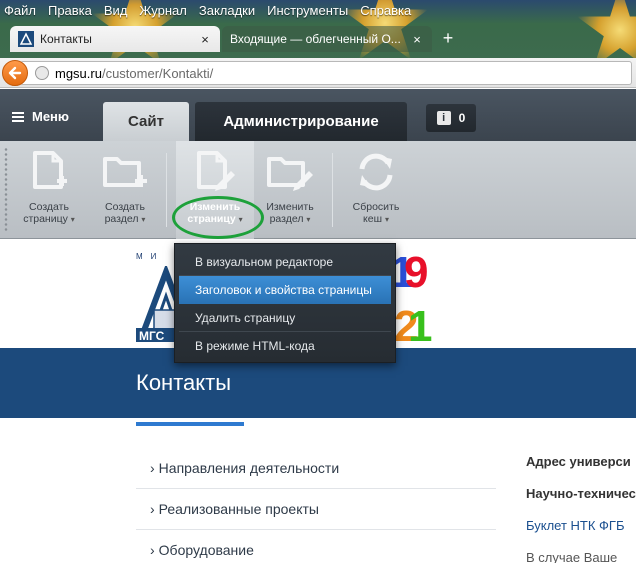  I want to click on svg-text: МГС, so click(152, 335).